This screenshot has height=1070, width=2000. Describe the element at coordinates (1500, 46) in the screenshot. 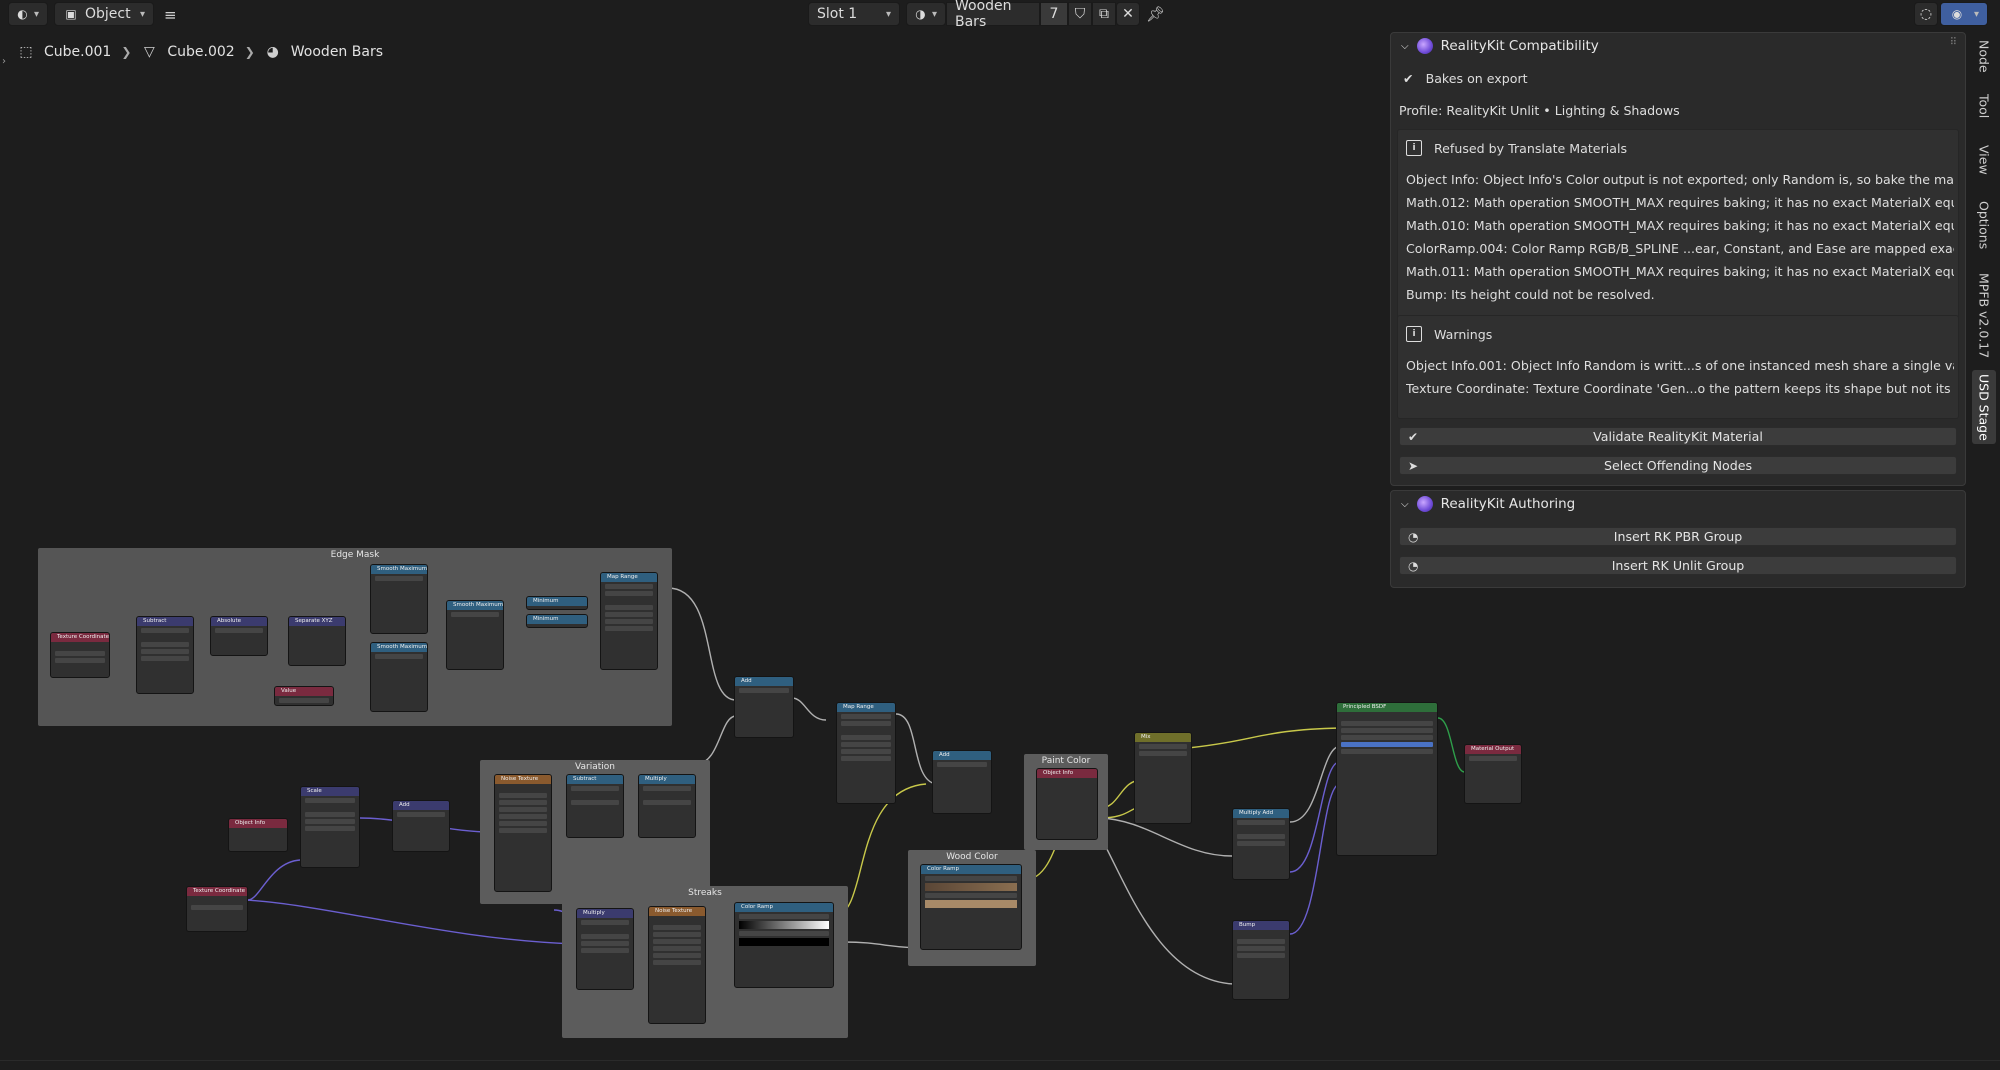

I see `panel-header: ⌵ RealityKit Compatibility` at that location.